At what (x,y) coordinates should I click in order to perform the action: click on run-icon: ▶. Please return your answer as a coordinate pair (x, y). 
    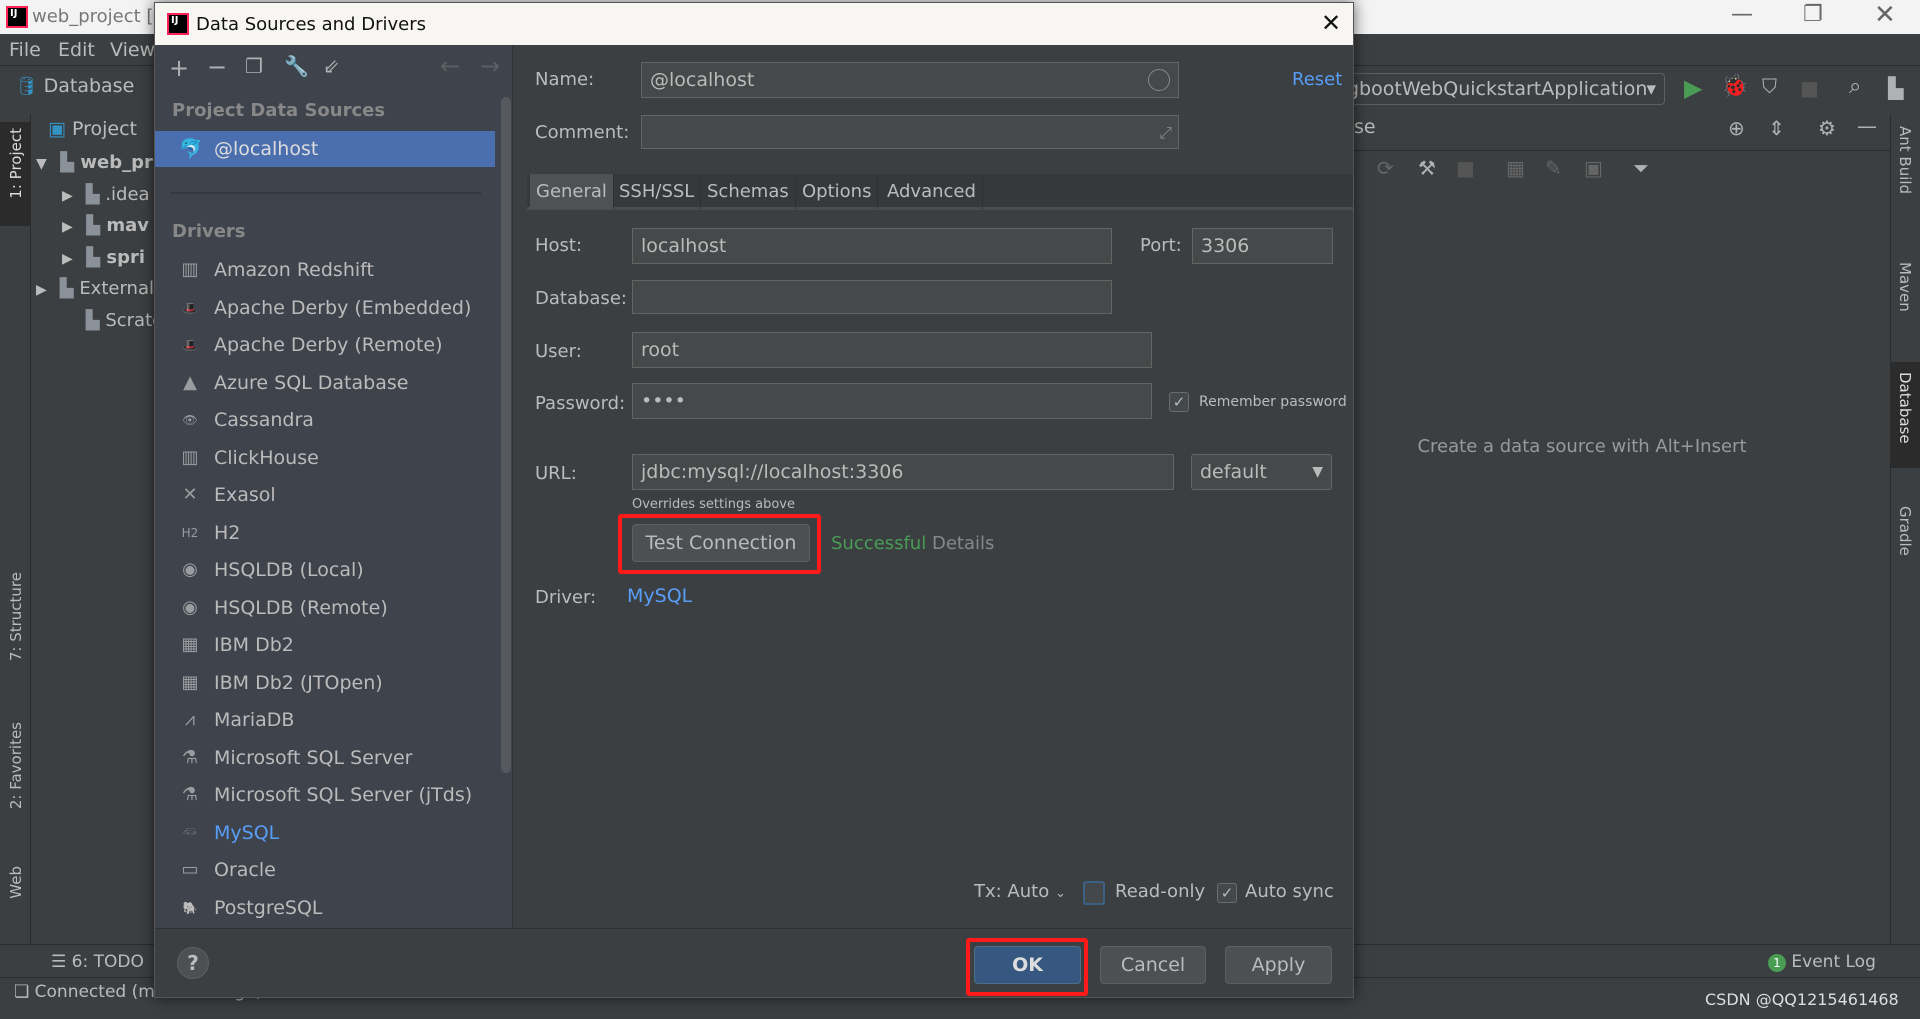
    Looking at the image, I should click on (1693, 88).